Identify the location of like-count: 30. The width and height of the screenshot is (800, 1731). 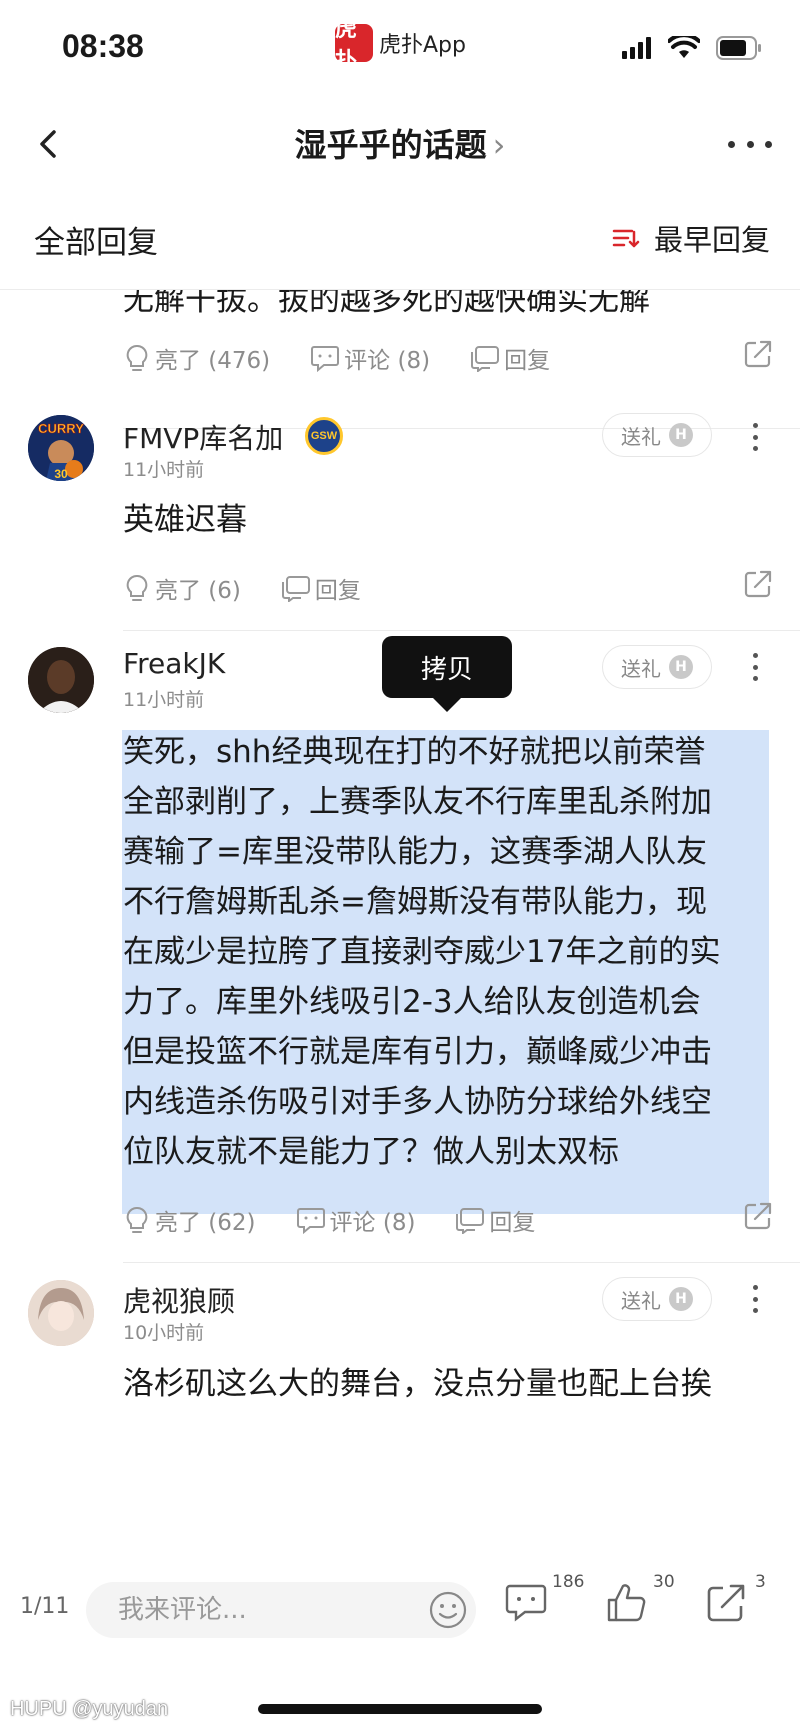
(664, 1582).